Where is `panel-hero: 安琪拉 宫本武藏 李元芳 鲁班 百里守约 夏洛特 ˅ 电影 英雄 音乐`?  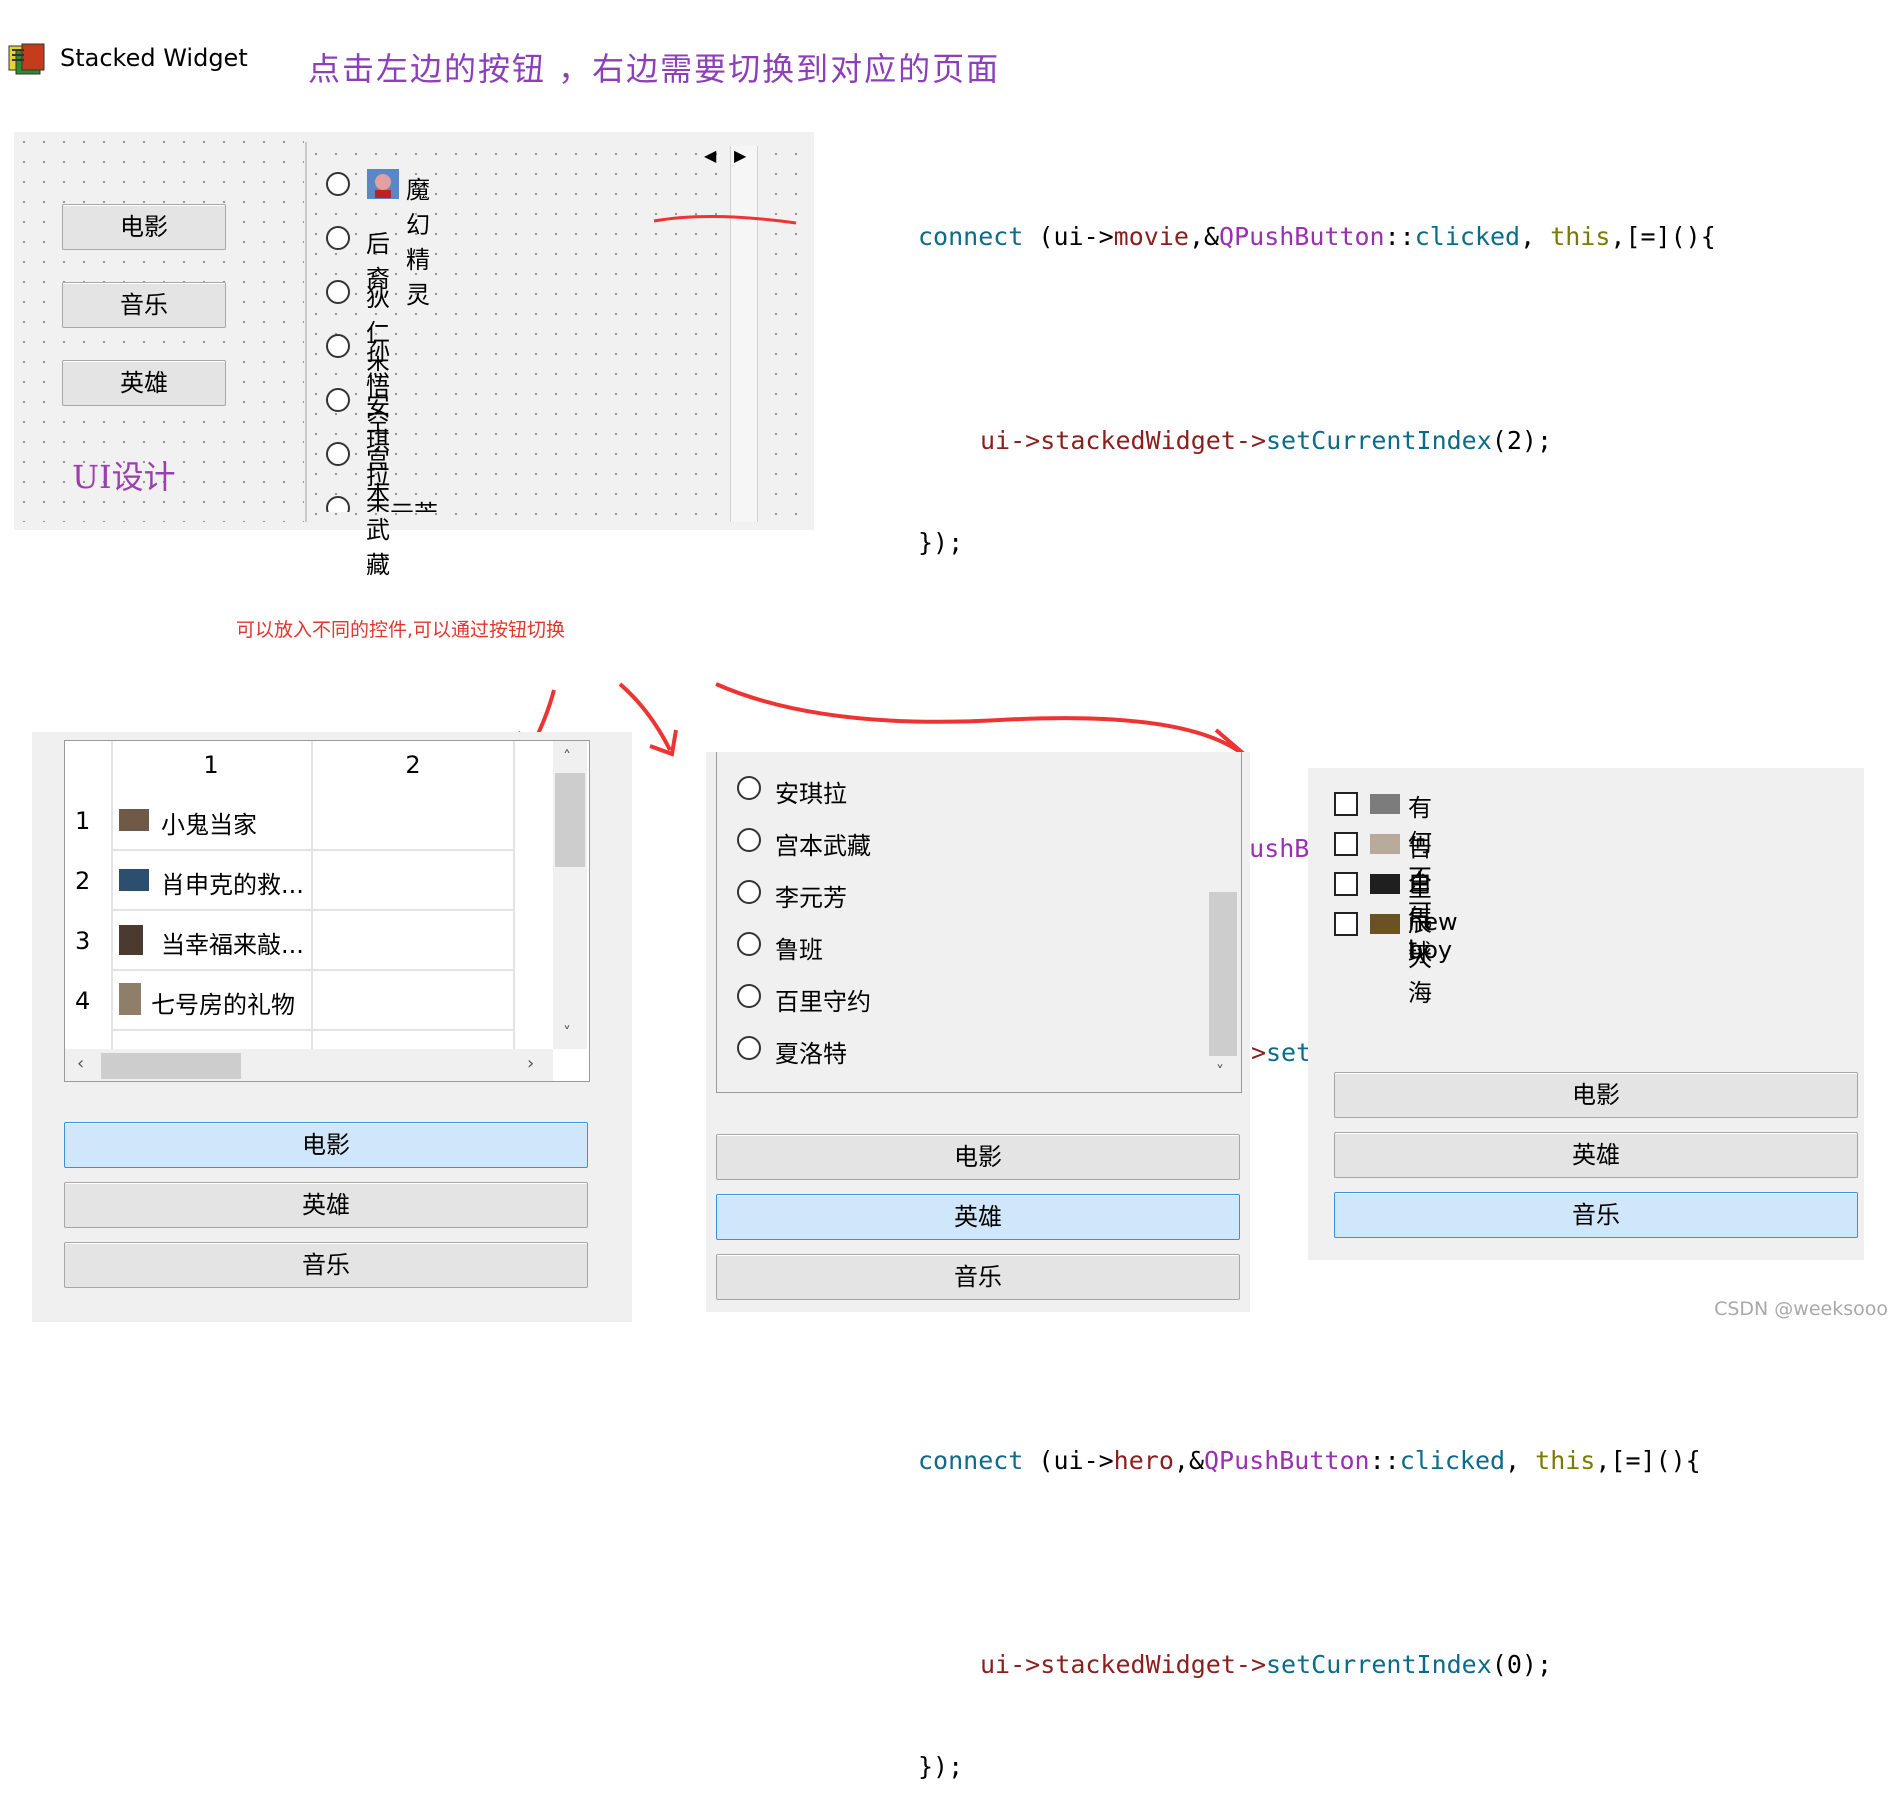
panel-hero: 安琪拉 宫本武藏 李元芳 鲁班 百里守约 夏洛特 ˅ 电影 英雄 音乐 is located at coordinates (978, 1032).